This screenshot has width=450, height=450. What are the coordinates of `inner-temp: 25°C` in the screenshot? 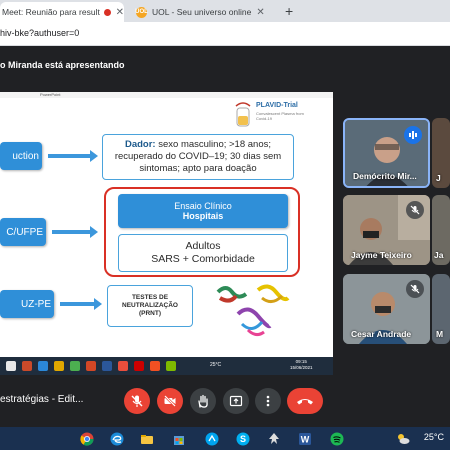 It's located at (216, 365).